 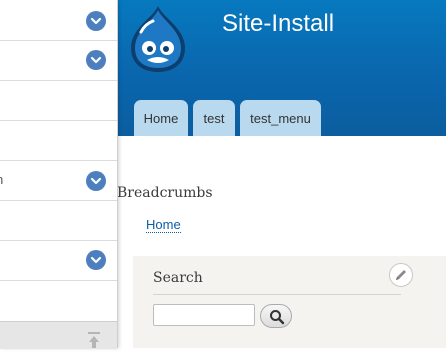 What do you see at coordinates (163, 225) in the screenshot?
I see `breadcrumb-home-link: Home` at bounding box center [163, 225].